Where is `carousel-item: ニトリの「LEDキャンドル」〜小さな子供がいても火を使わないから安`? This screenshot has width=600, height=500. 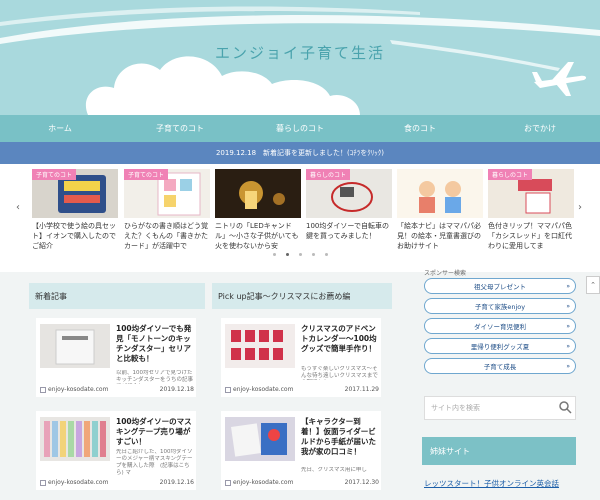
carousel-item: ニトリの「LEDキャンドル」〜小さな子供がいても火を使わないから安 is located at coordinates (258, 210).